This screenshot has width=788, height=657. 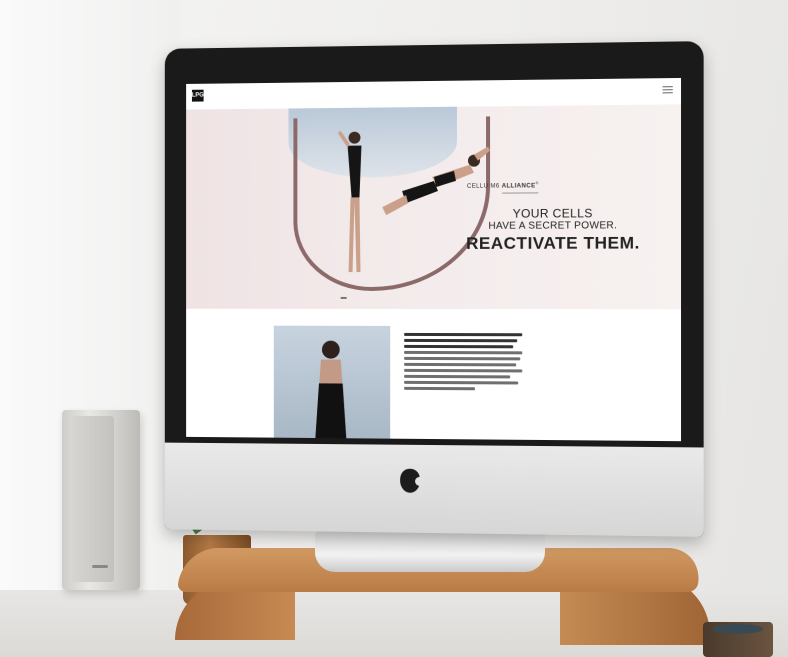 I want to click on hero-headline-line3: REACTIVATE THEM., so click(x=553, y=243).